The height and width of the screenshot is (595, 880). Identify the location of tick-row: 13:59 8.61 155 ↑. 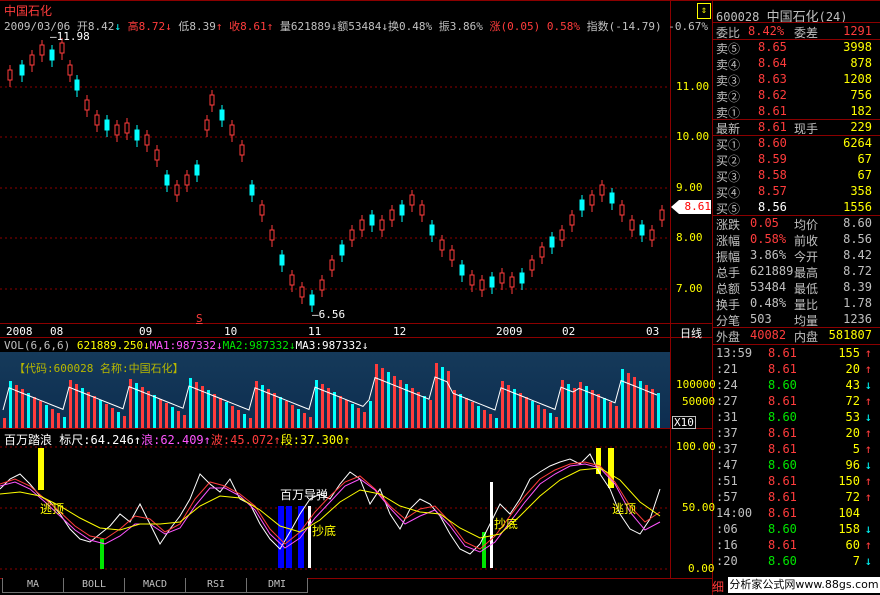
(795, 354).